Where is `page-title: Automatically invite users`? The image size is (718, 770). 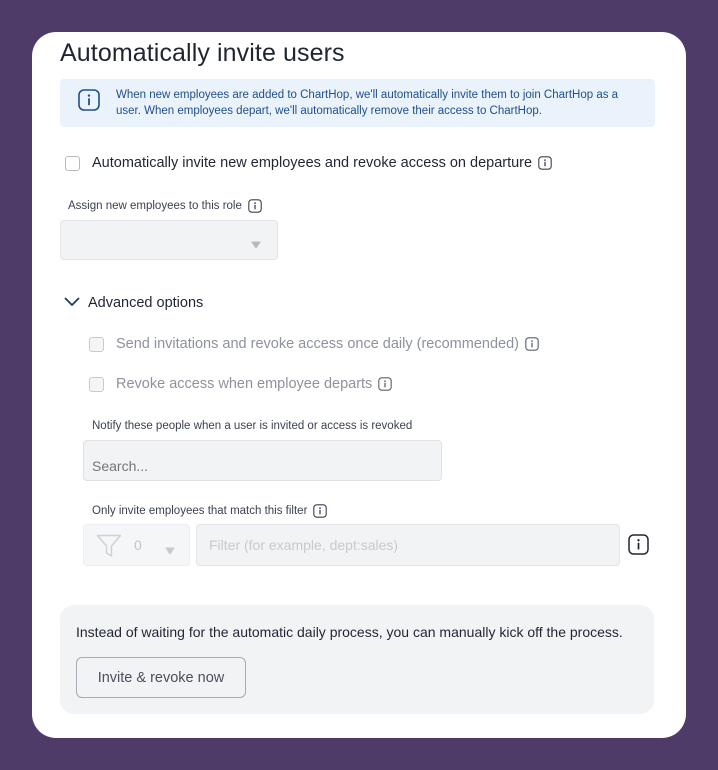
page-title: Automatically invite users is located at coordinates (202, 53).